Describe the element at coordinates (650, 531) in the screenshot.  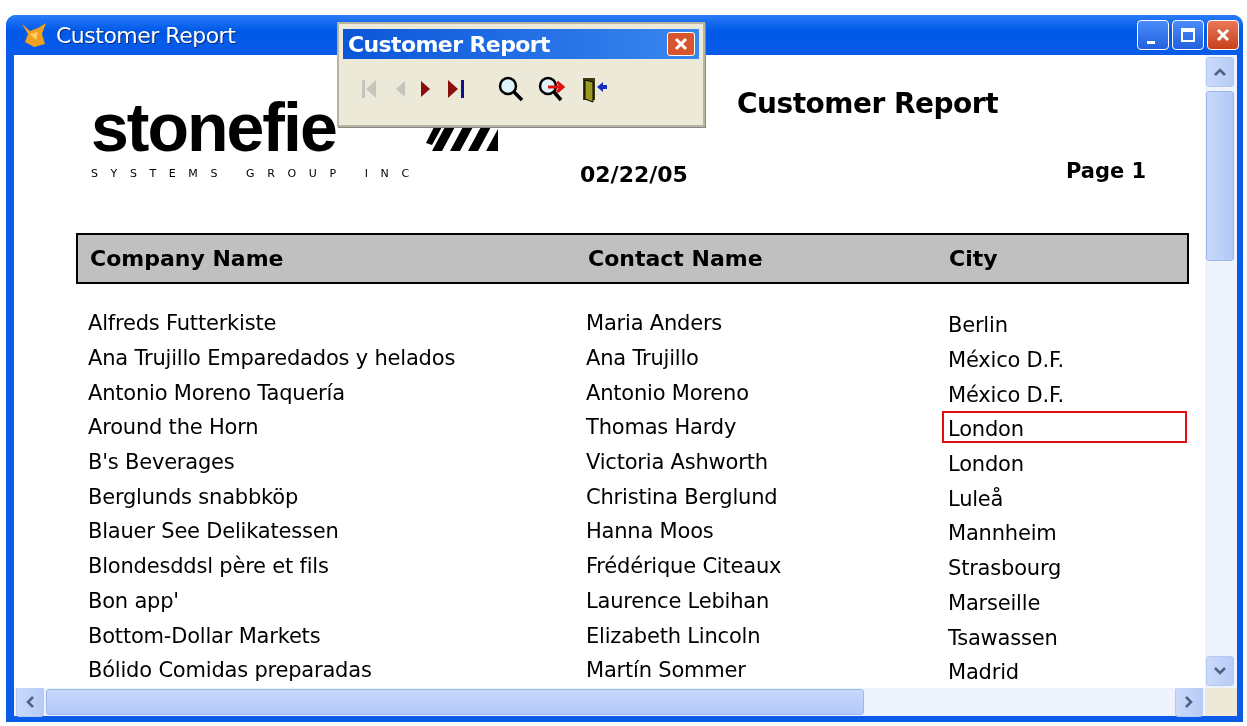
I see `table-cell-text: Hanna Moos` at that location.